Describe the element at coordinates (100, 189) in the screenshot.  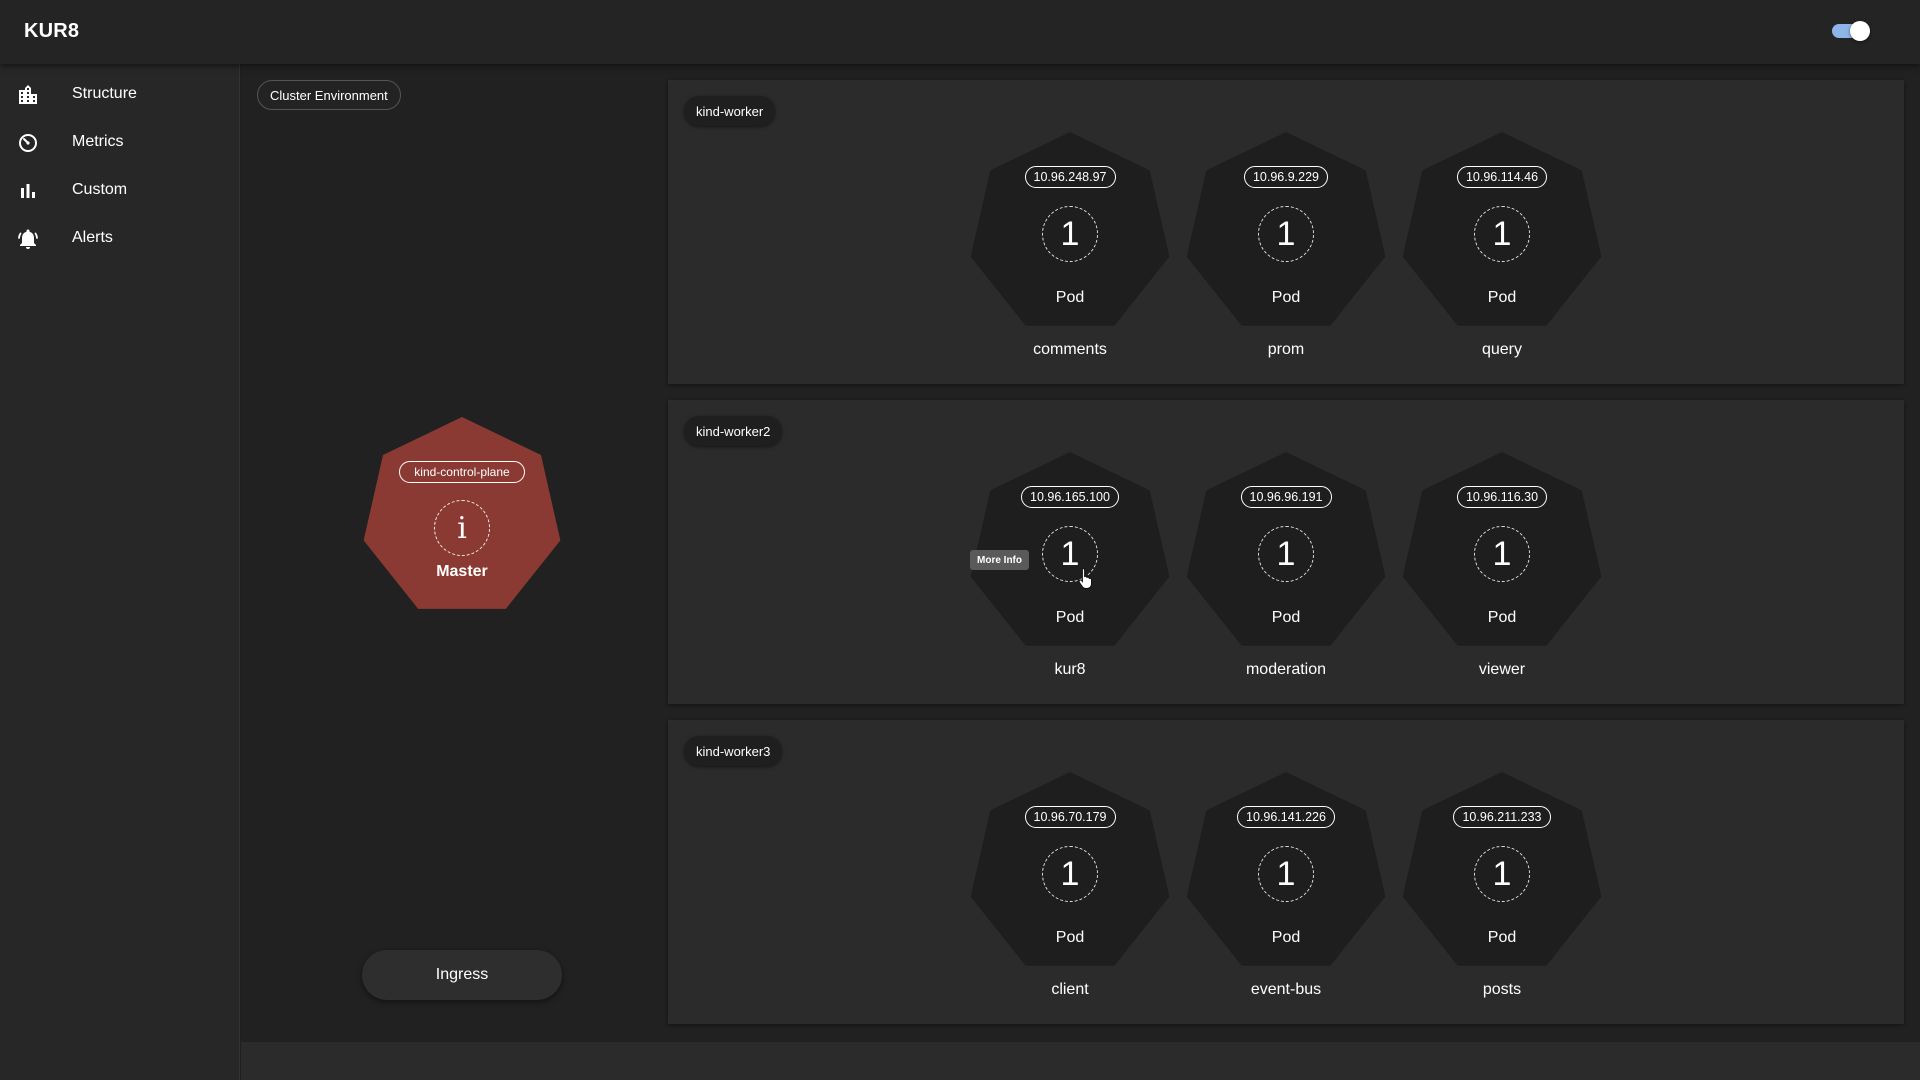
I see `sidebar-item-label: Custom` at that location.